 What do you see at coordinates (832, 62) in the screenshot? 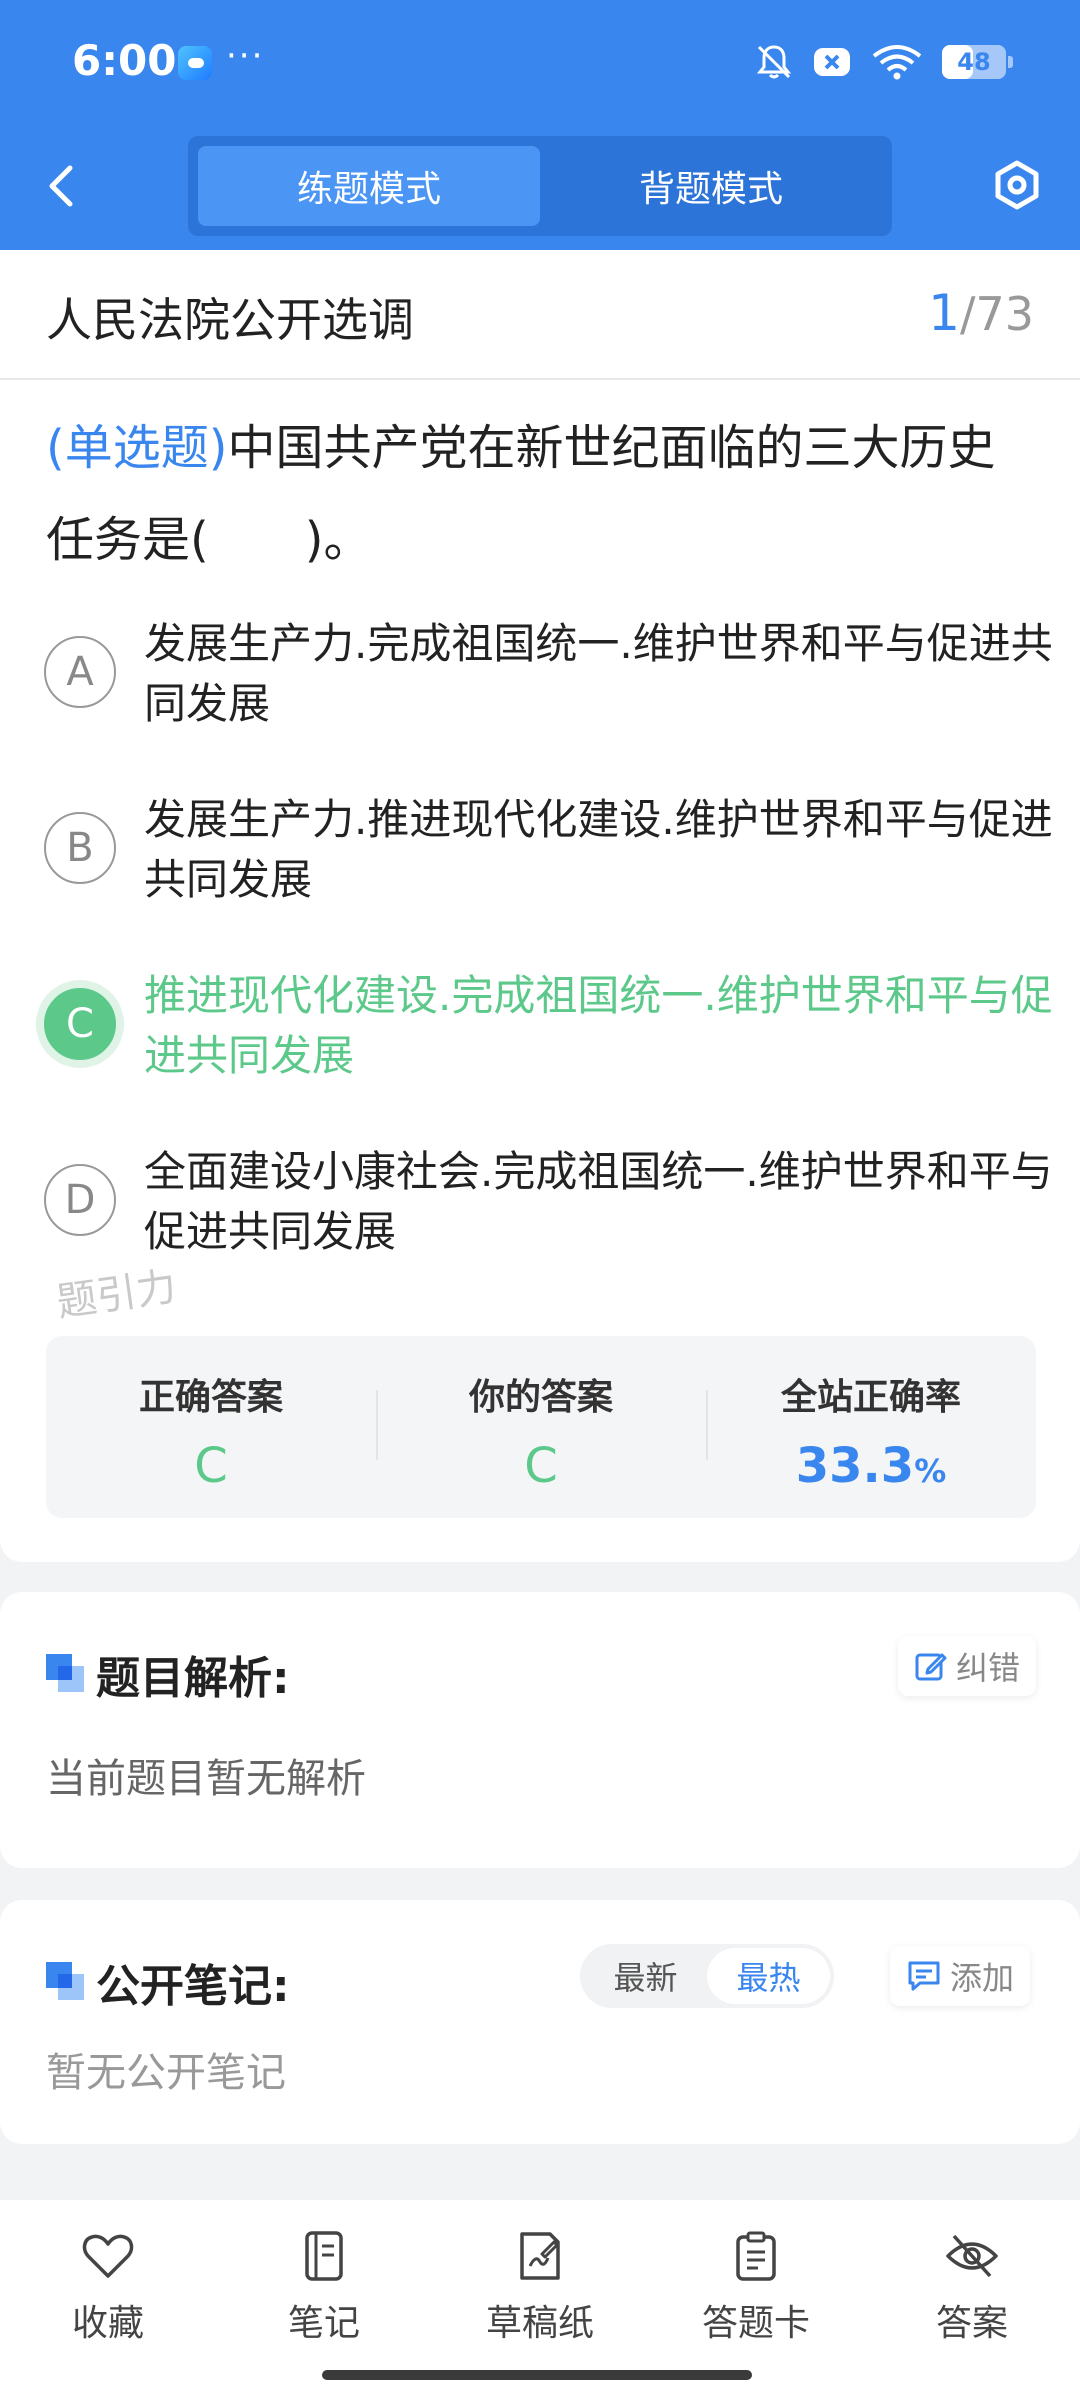
I see `close-box-icon` at bounding box center [832, 62].